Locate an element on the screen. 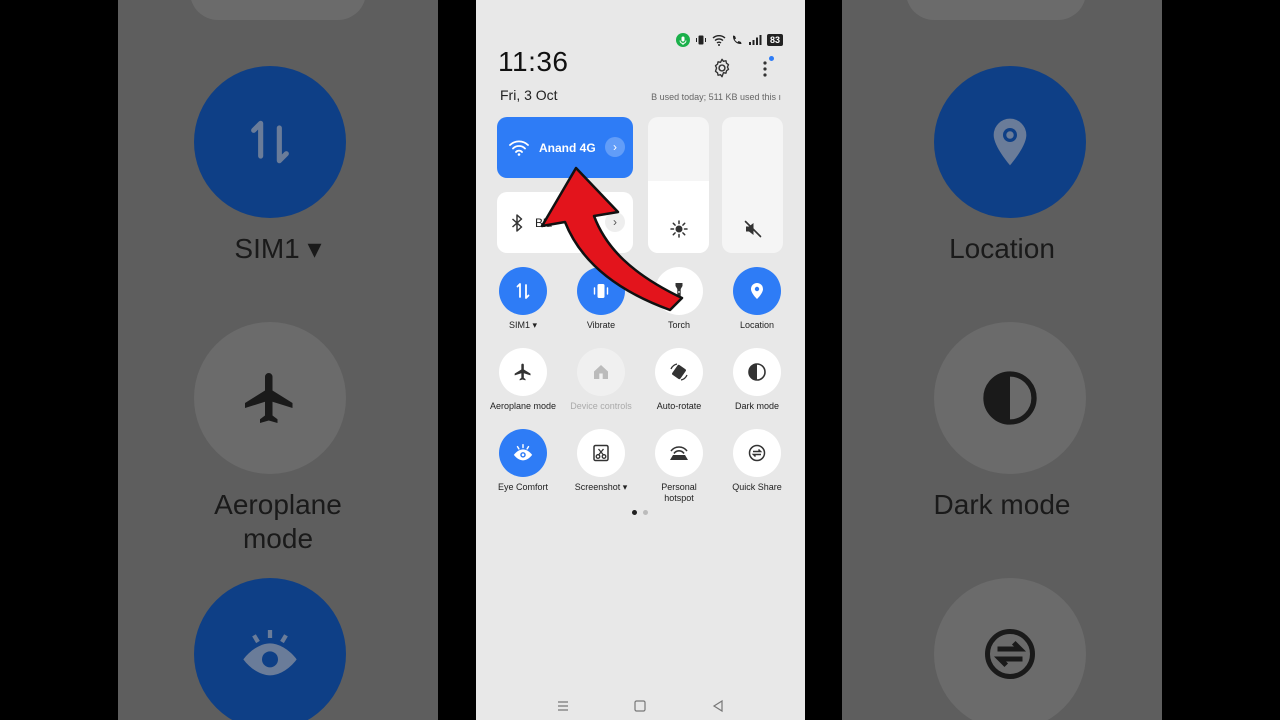 This screenshot has height=720, width=1280. screenshot-toggle is located at coordinates (601, 453).